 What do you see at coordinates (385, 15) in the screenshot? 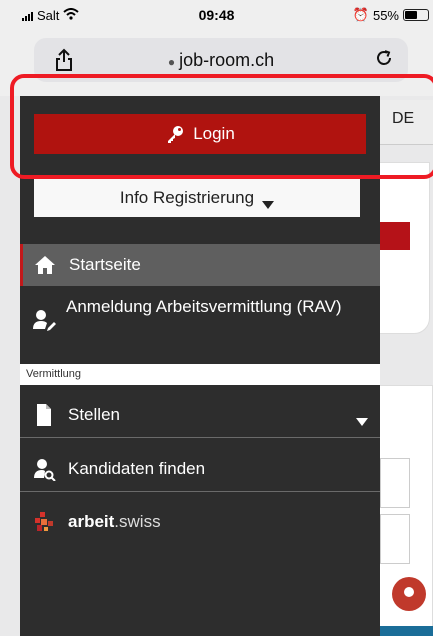
I see `battery-percent: 55%` at bounding box center [385, 15].